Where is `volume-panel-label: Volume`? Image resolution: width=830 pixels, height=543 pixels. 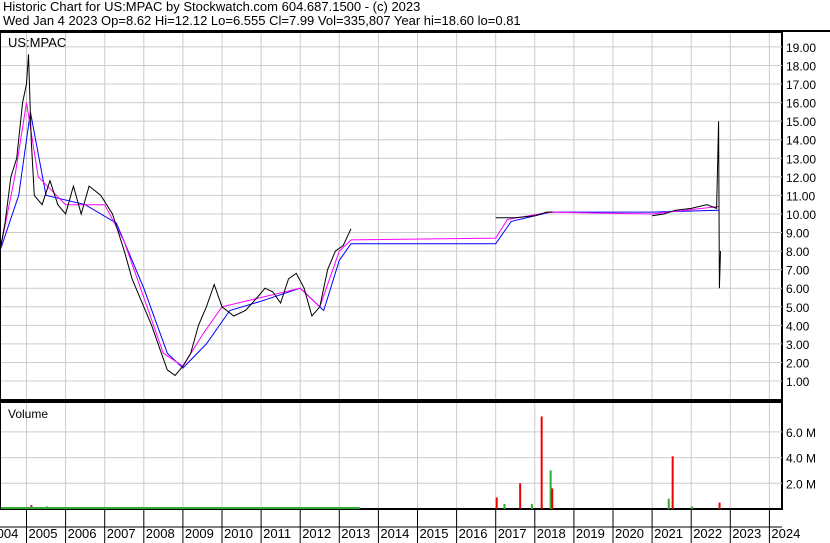 volume-panel-label: Volume is located at coordinates (28, 414).